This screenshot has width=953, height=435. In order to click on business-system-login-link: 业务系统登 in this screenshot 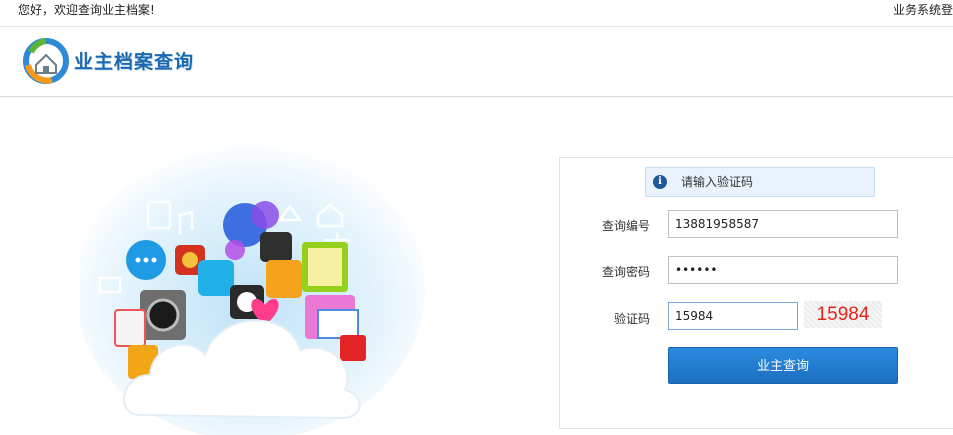, I will do `click(923, 10)`.